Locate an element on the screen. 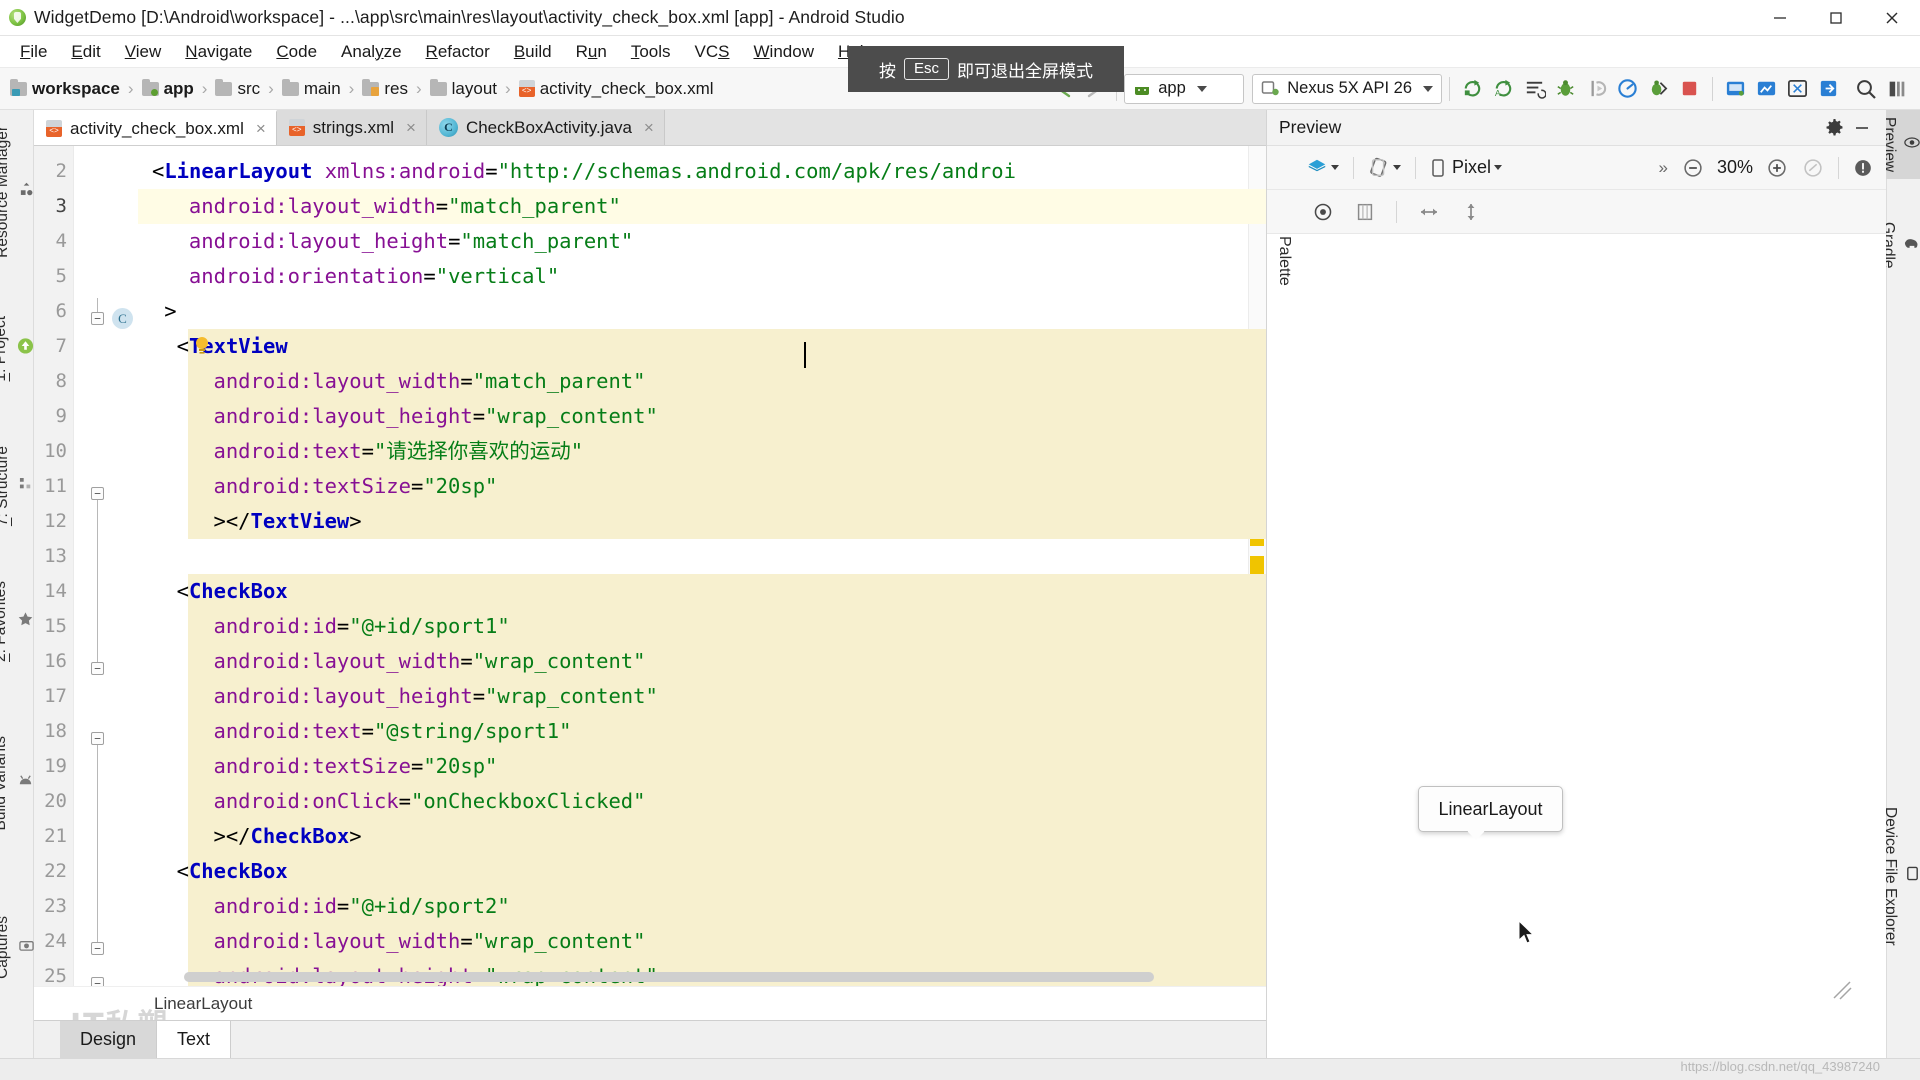 This screenshot has height=1080, width=1920. code-line: ></TextView> is located at coordinates (288, 521).